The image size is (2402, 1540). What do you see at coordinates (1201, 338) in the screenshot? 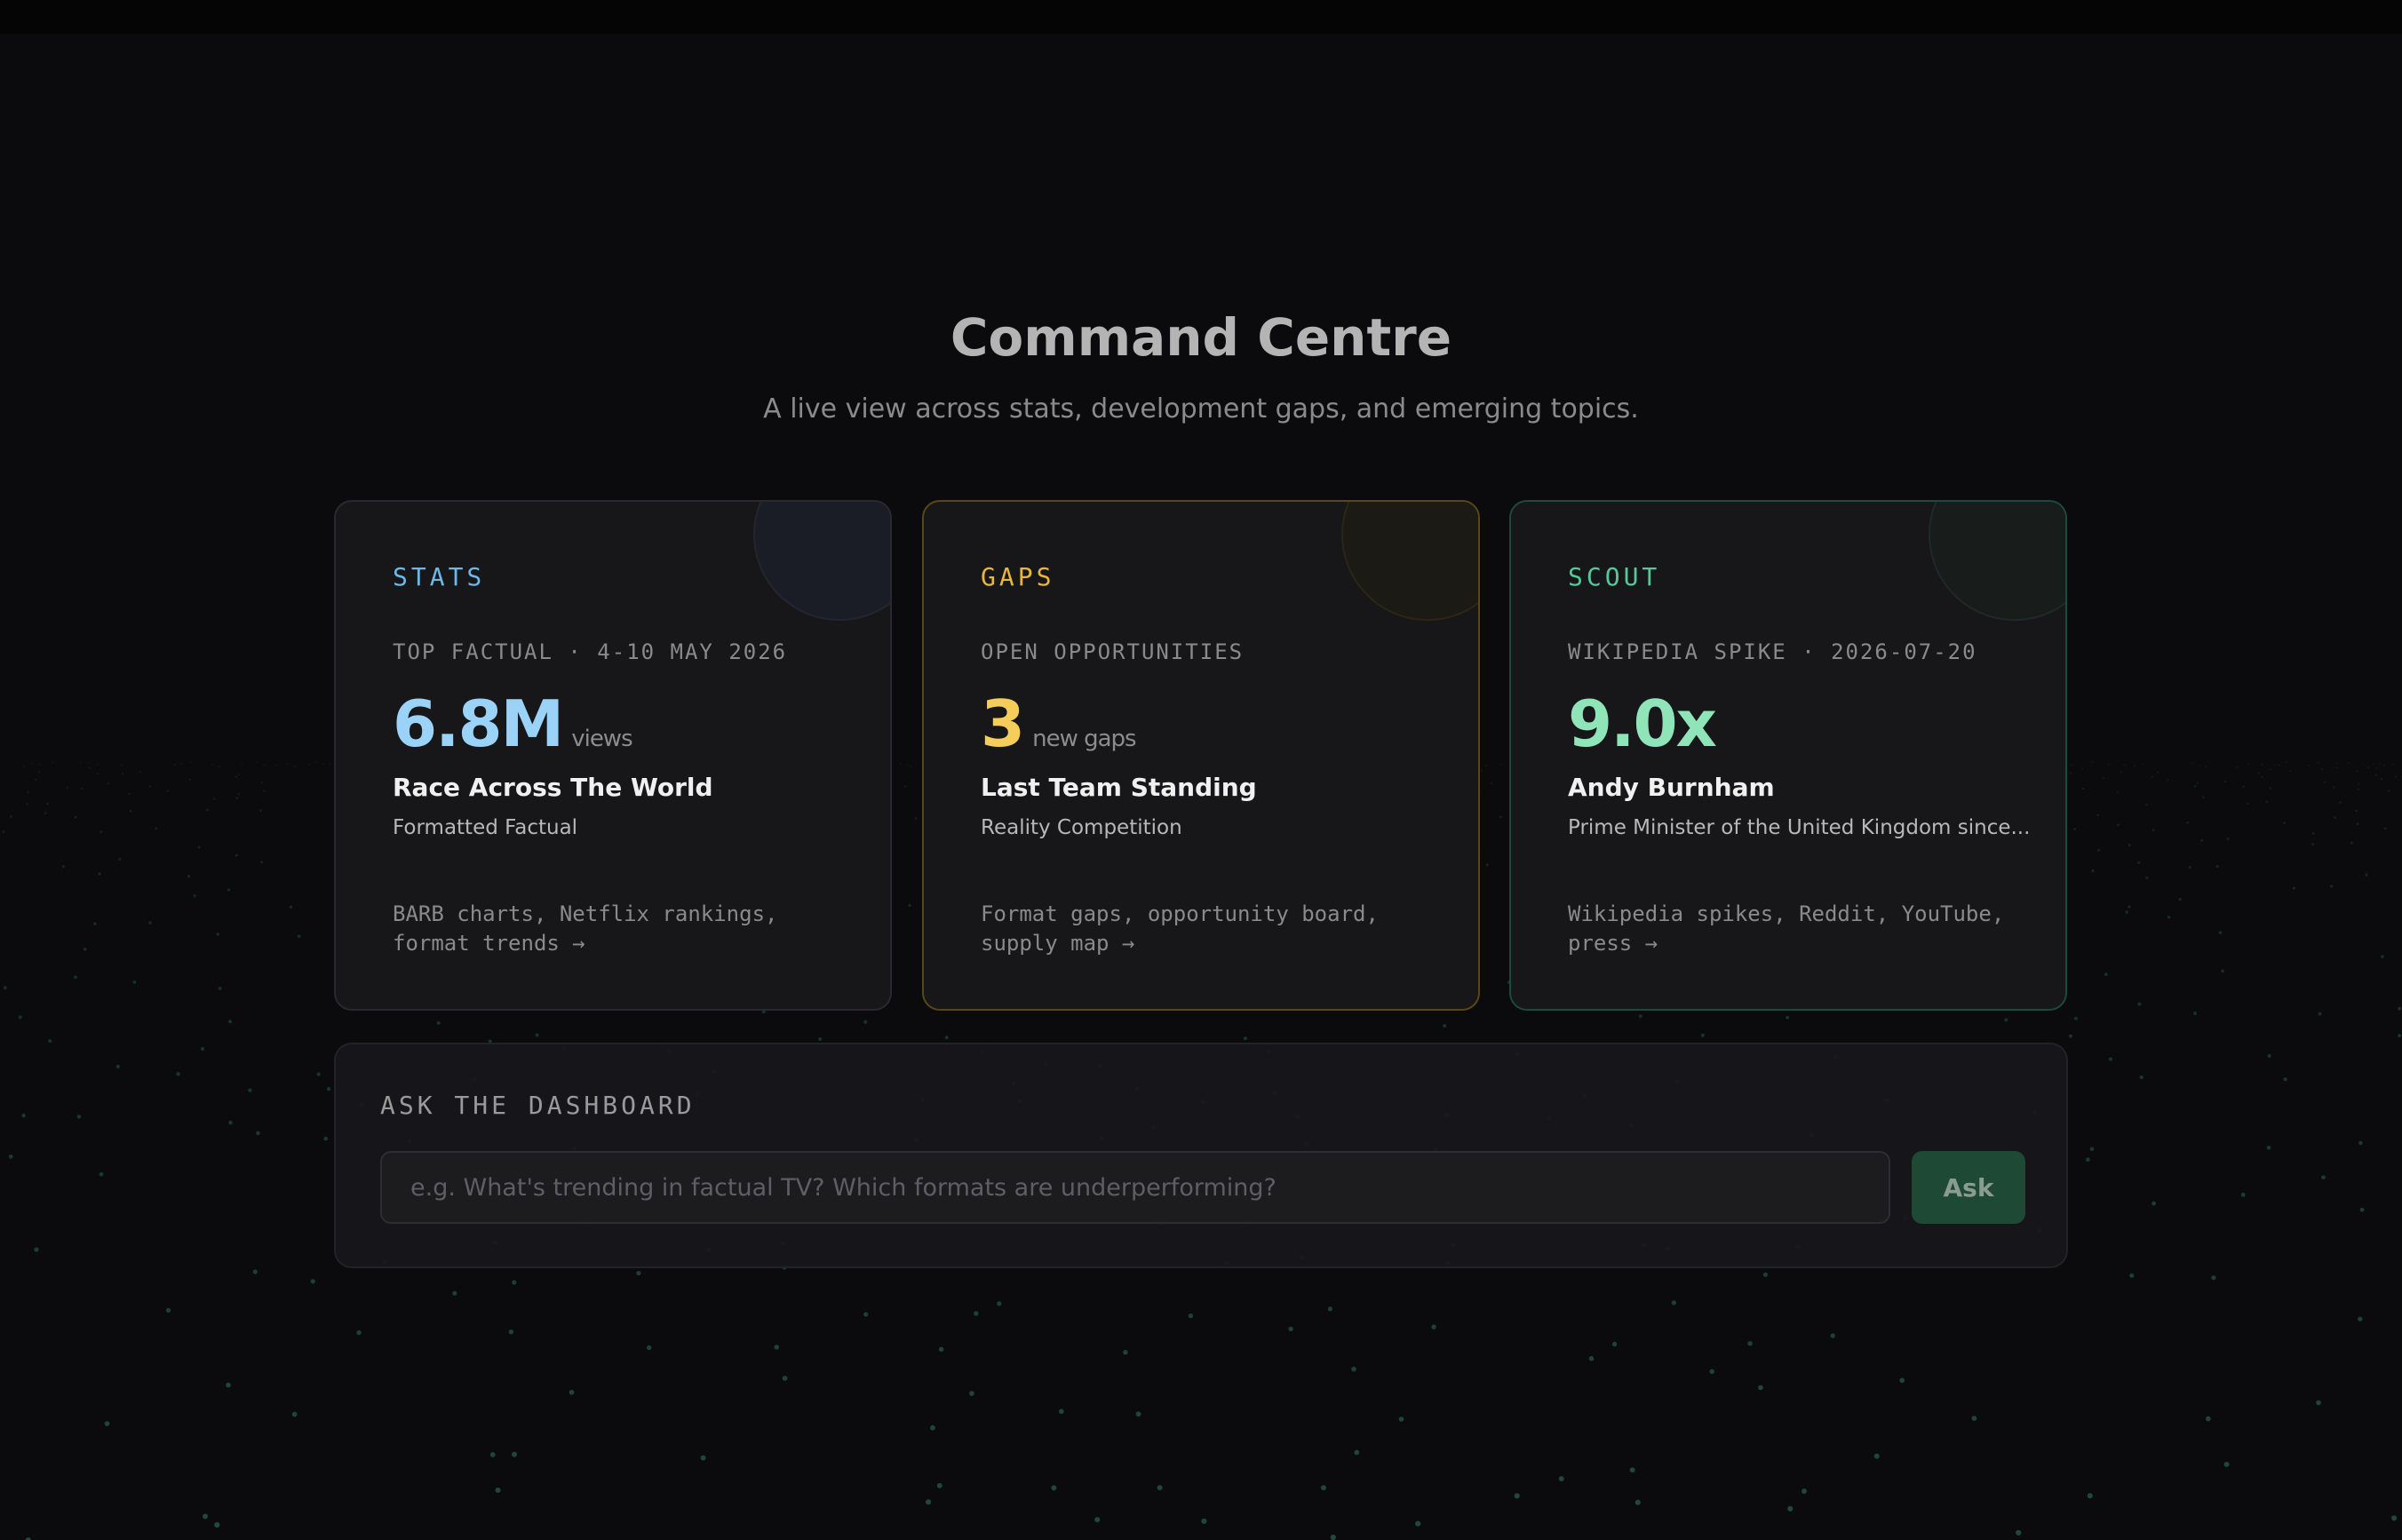
I see `page-title: Command Centre` at bounding box center [1201, 338].